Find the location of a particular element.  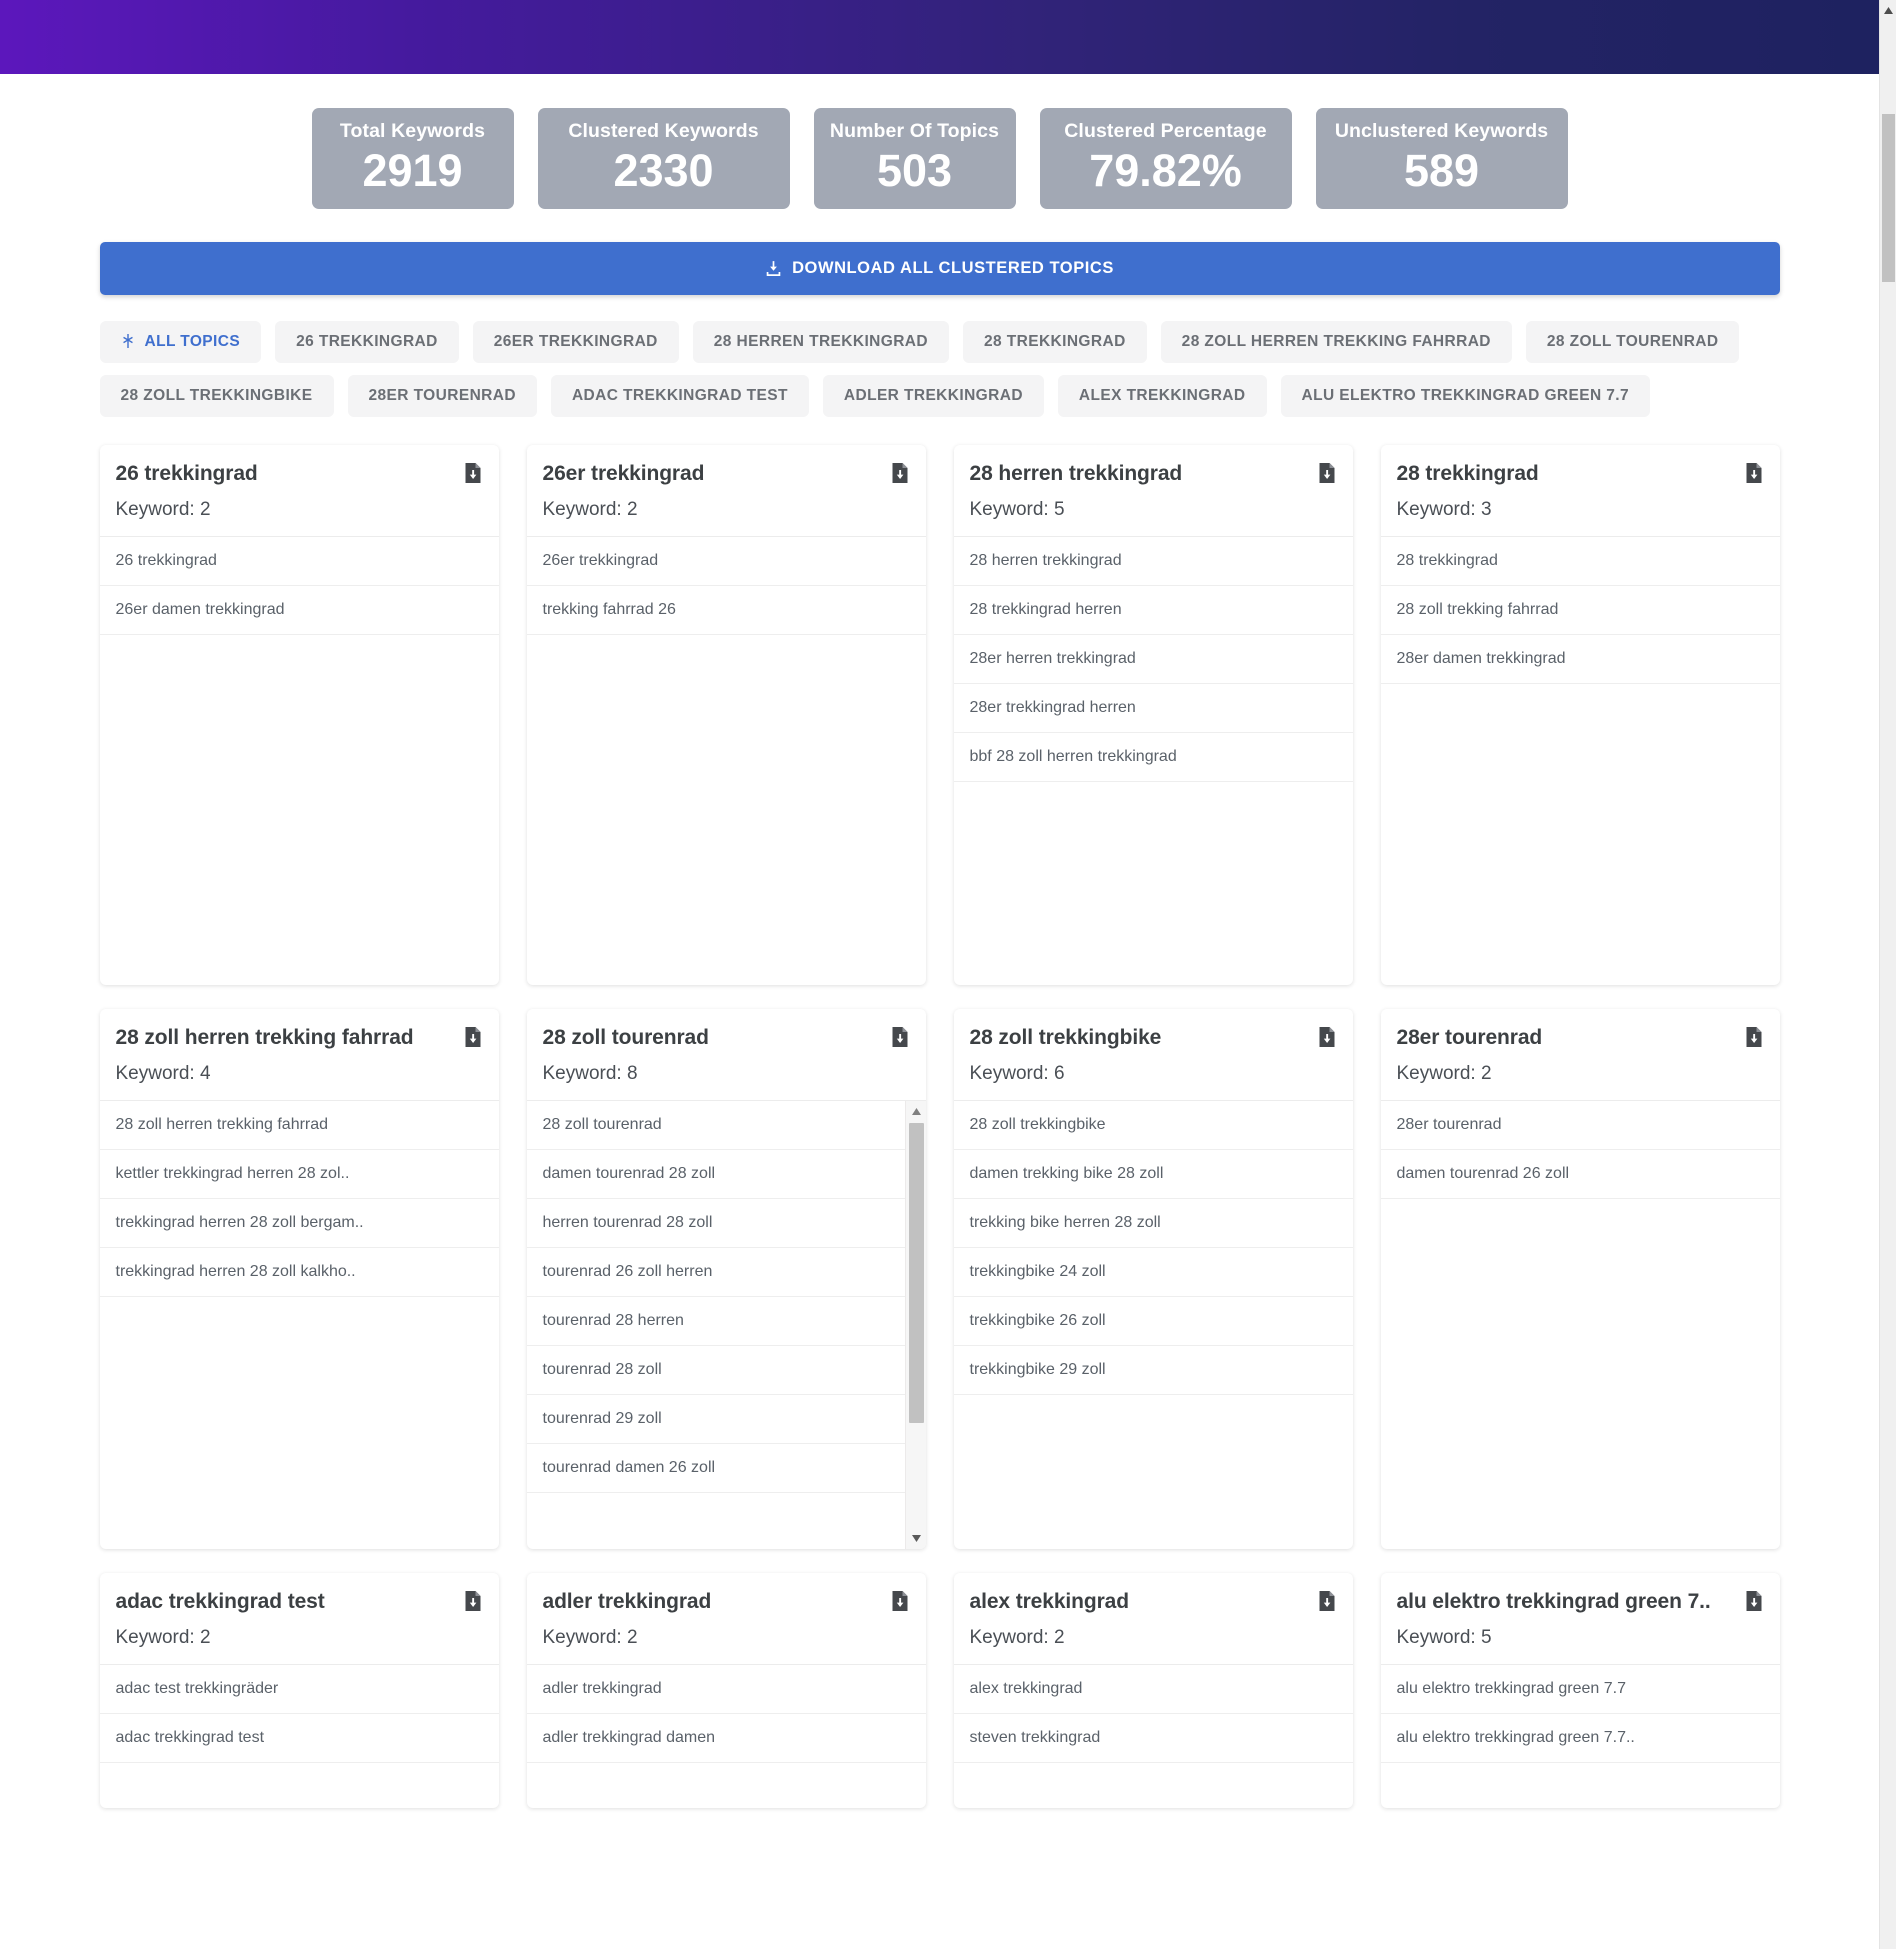

topic-title: 28 herren trekkingrad is located at coordinates (1076, 473).